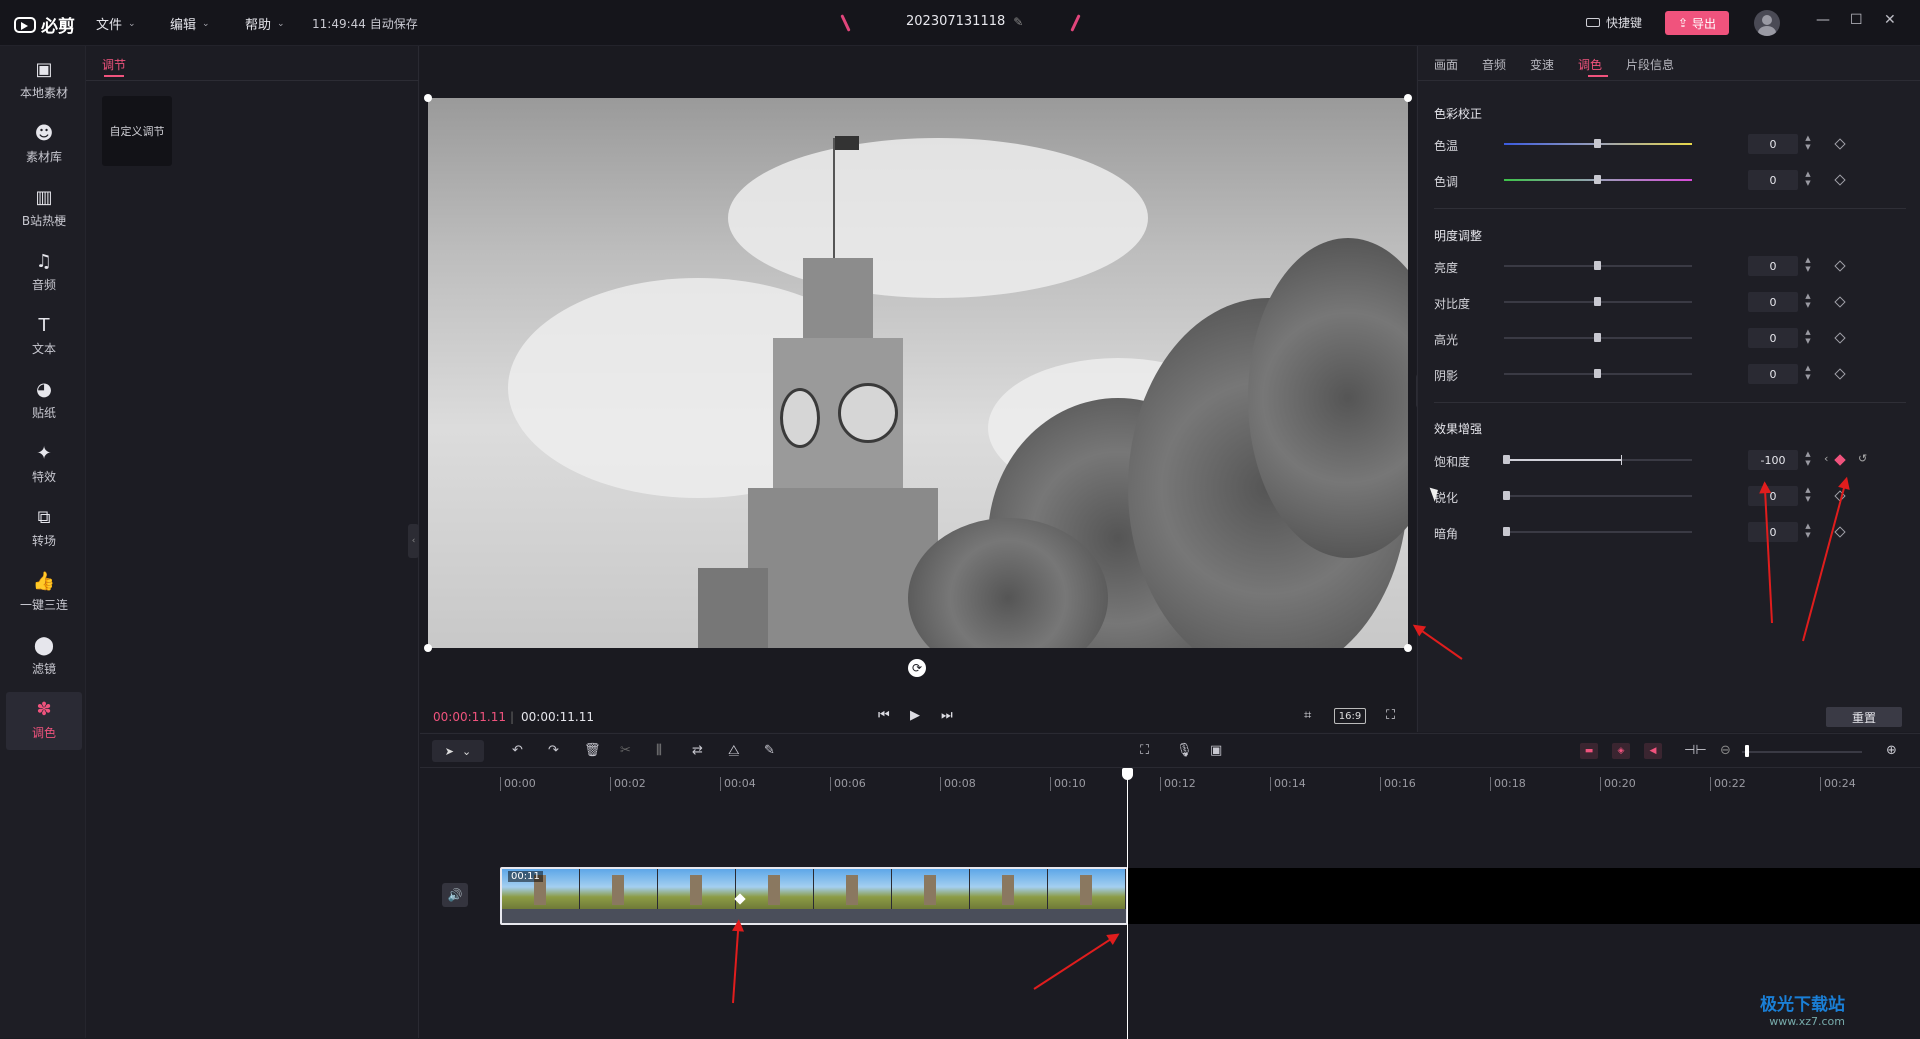 The height and width of the screenshot is (1039, 1920). I want to click on track-volume-icon: 🔊, so click(455, 895).